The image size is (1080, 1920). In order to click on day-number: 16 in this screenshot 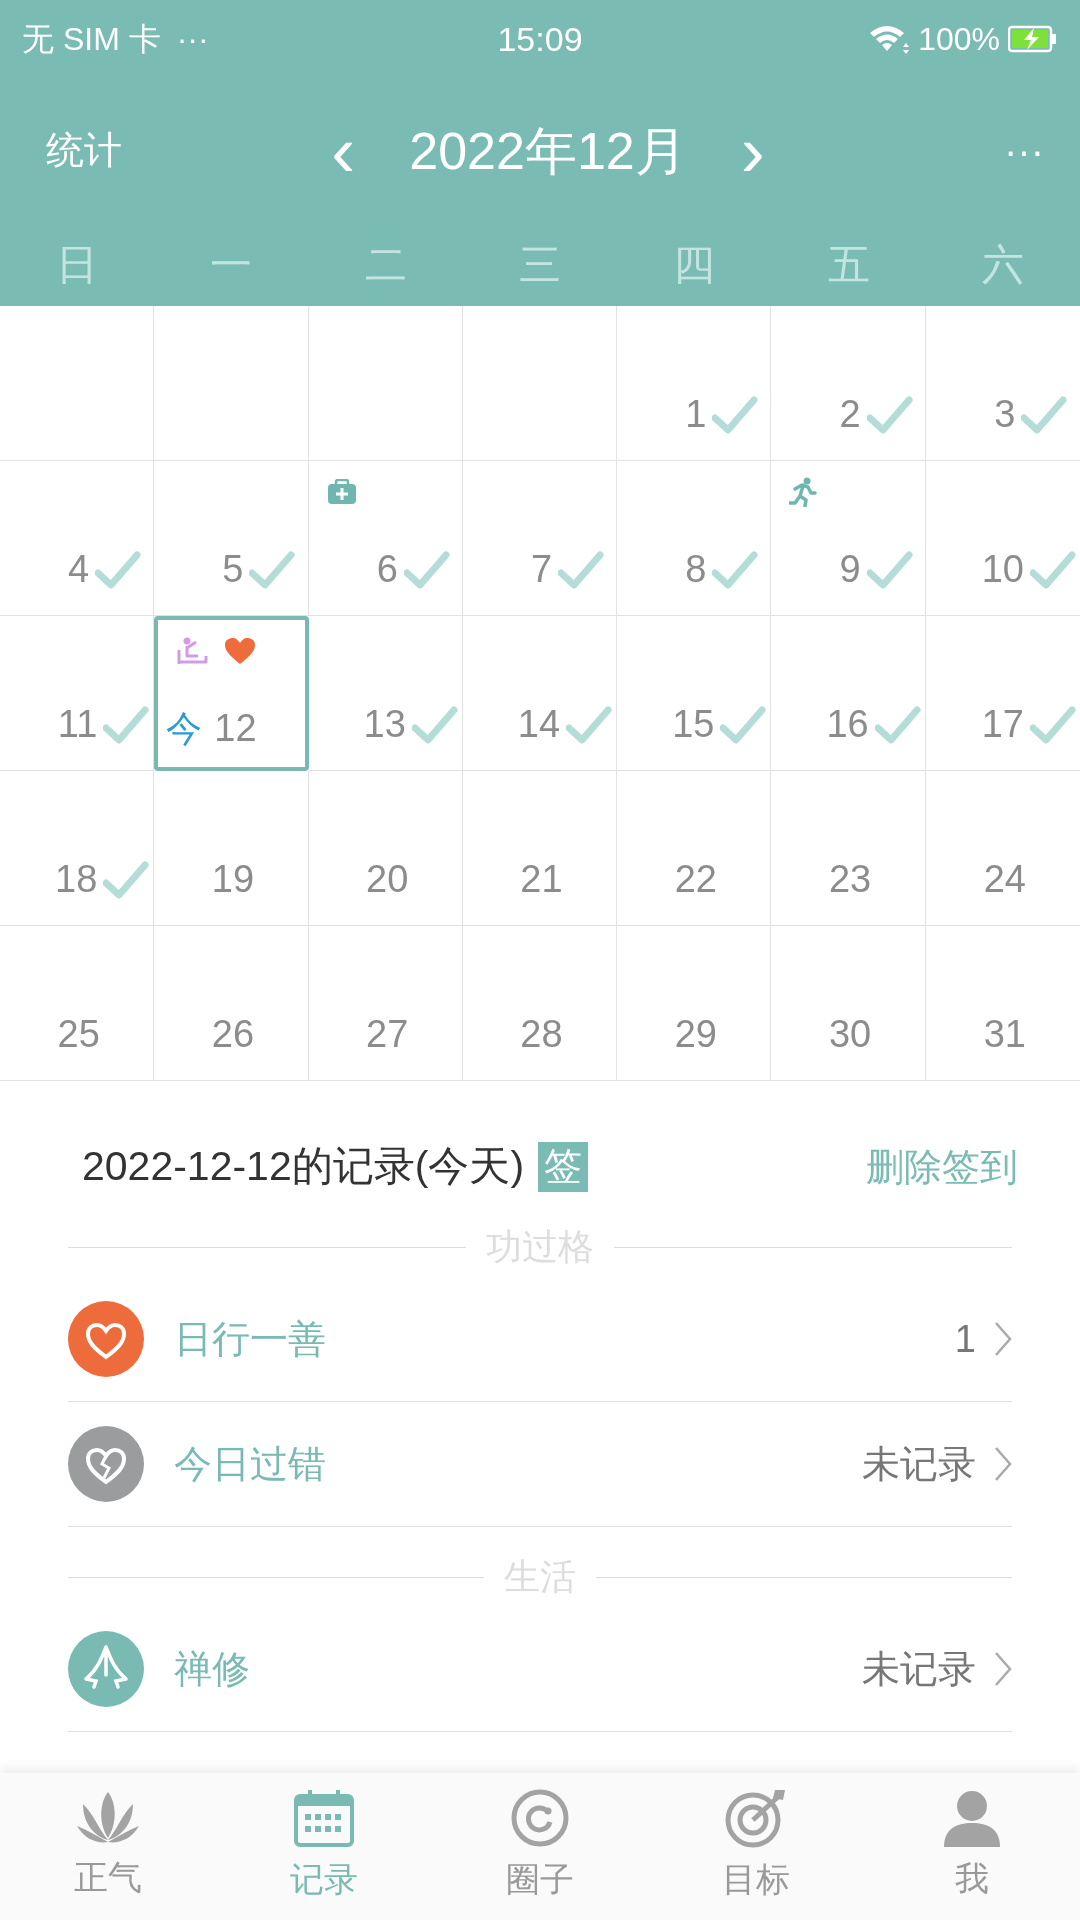, I will do `click(847, 724)`.